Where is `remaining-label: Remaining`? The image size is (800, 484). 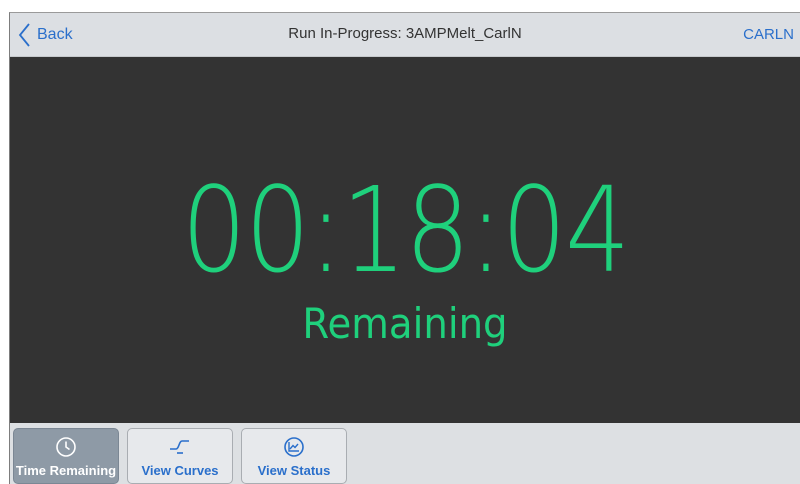
remaining-label: Remaining is located at coordinates (405, 323).